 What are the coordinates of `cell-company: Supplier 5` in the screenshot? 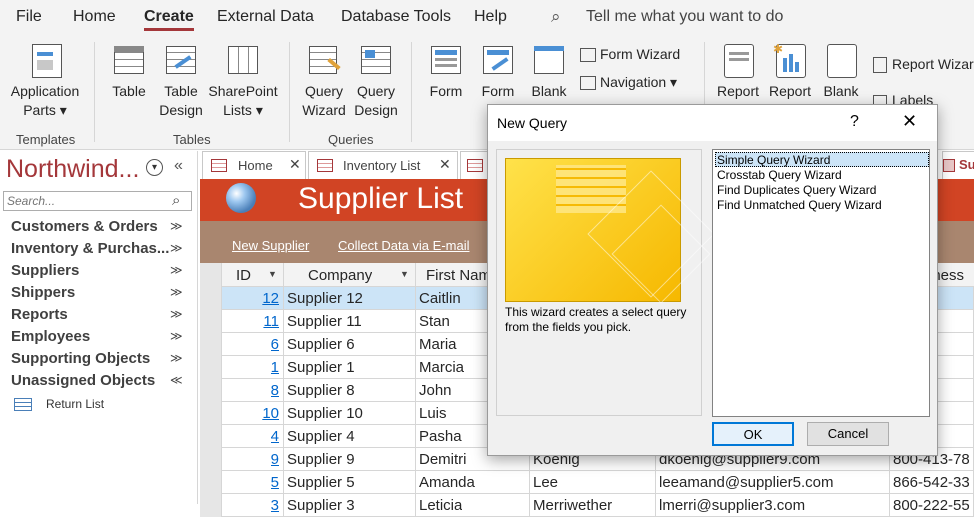 It's located at (350, 482).